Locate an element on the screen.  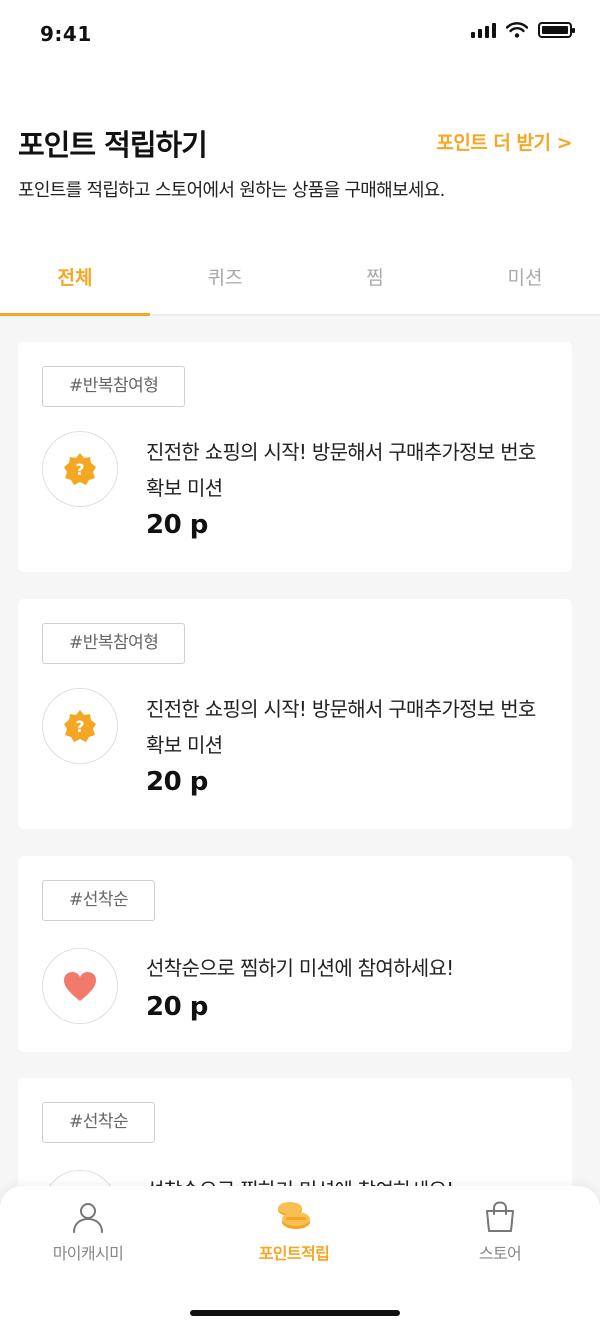
tab-wishlist: 찜 is located at coordinates (375, 277).